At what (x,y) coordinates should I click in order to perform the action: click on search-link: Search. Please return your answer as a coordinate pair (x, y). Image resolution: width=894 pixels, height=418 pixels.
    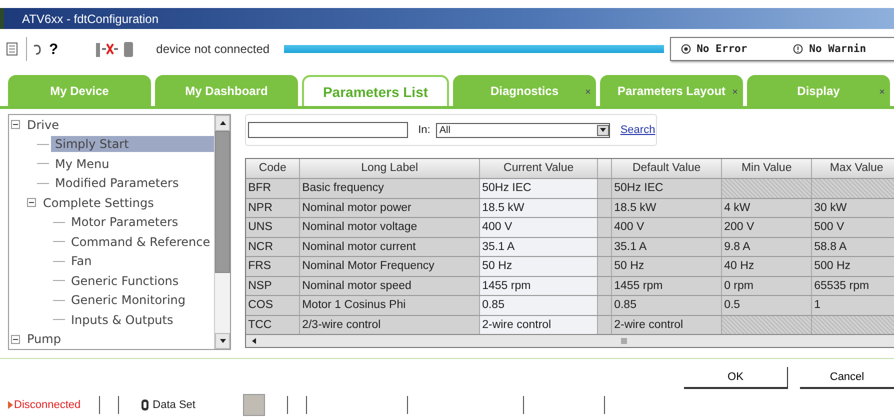
    Looking at the image, I should click on (638, 130).